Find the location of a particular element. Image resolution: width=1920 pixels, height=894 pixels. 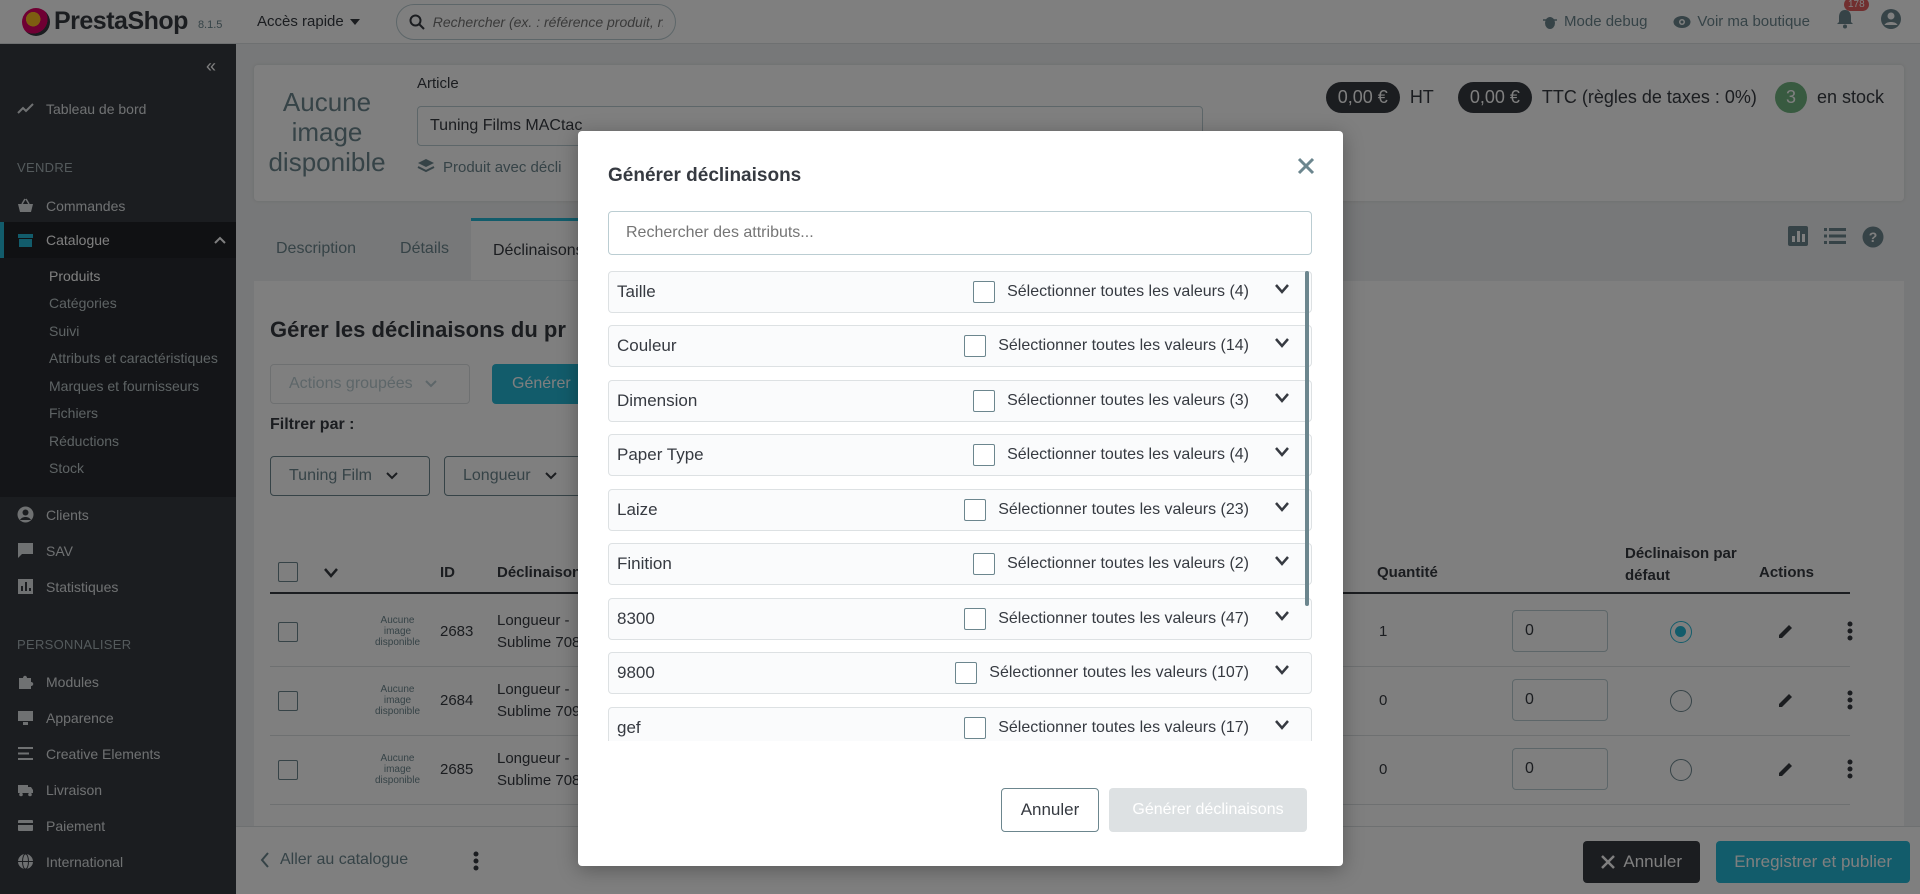

select-all-values: Sélectionner toutes les valeurs (3) is located at coordinates (1111, 401).